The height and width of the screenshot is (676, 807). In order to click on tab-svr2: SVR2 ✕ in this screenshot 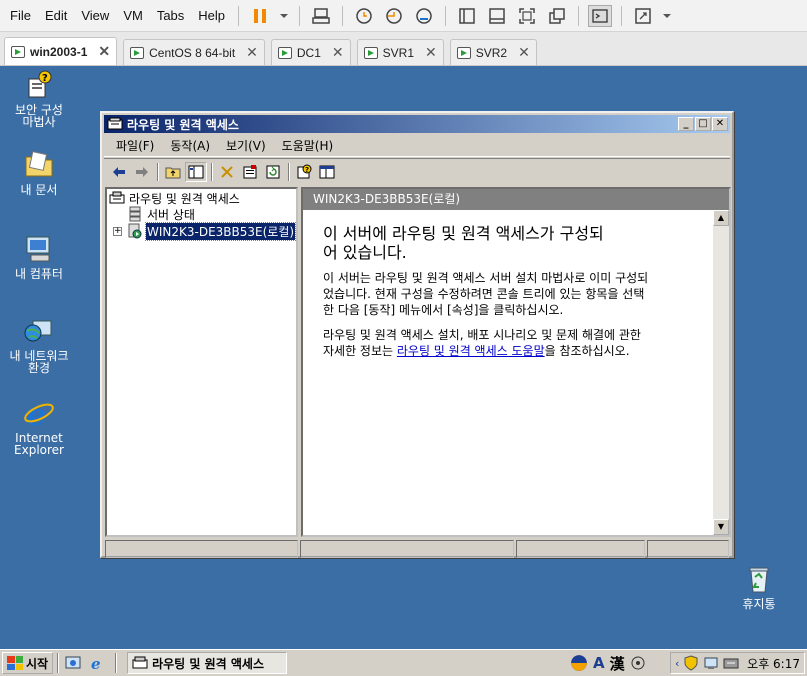, I will do `click(493, 52)`.